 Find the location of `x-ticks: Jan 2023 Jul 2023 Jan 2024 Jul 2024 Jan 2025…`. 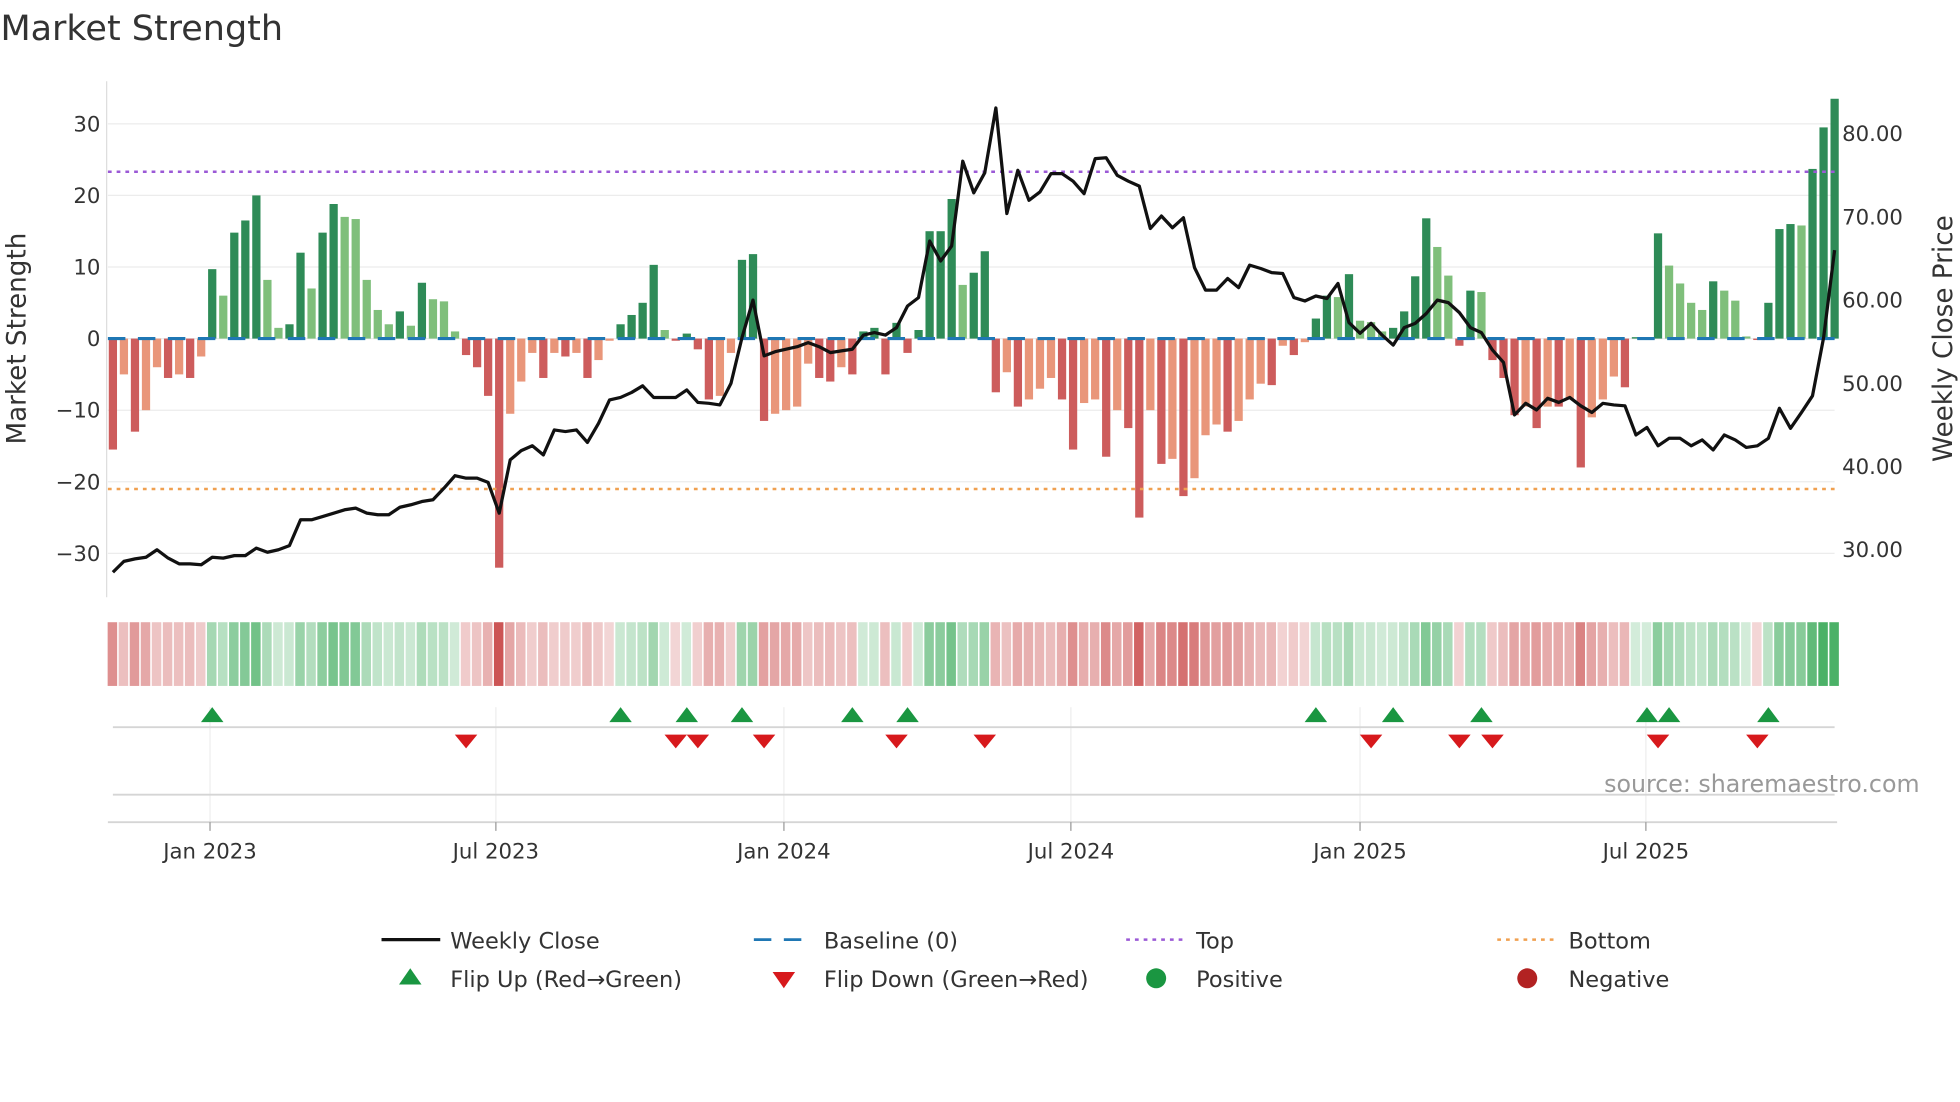

x-ticks: Jan 2023 Jul 2023 Jan 2024 Jul 2024 Jan 2025… is located at coordinates (925, 843).